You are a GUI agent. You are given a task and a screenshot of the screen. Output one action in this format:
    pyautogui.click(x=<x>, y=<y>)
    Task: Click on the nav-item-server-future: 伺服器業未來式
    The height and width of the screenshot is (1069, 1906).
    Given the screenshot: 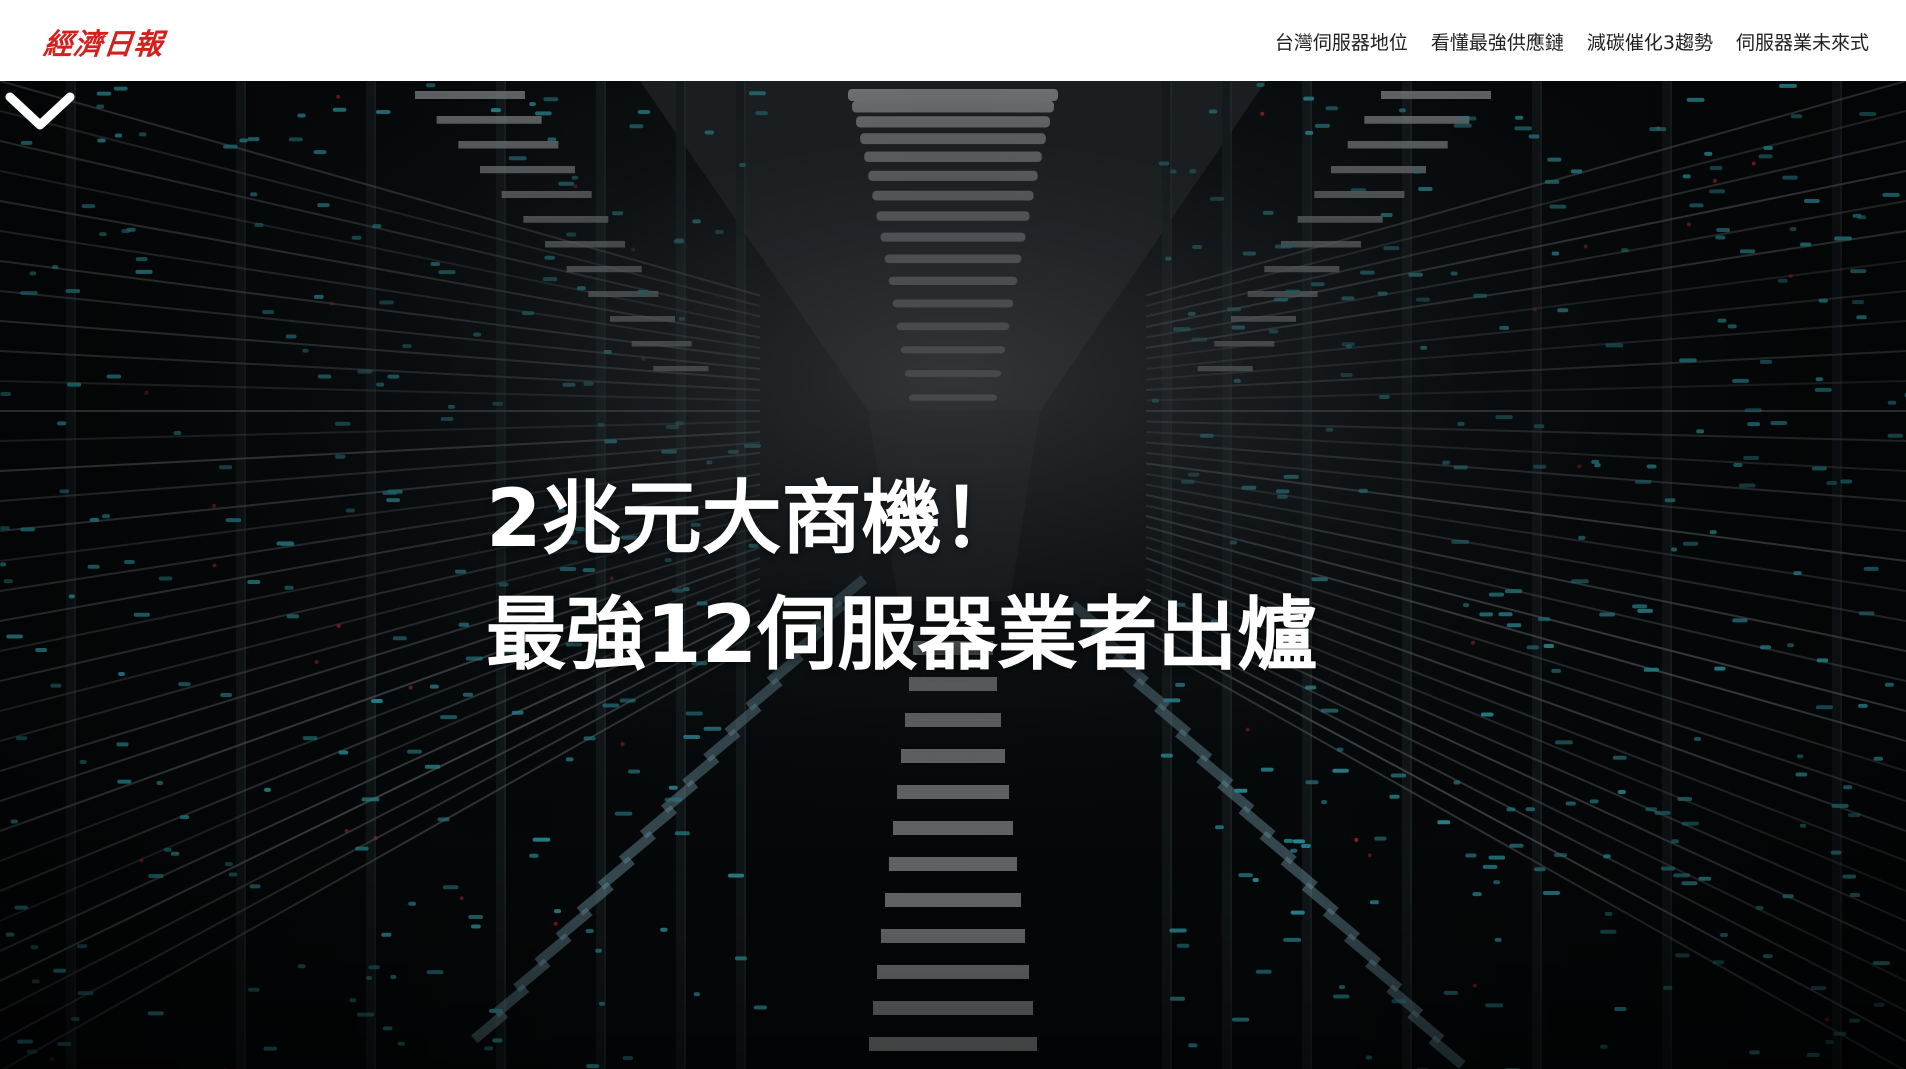 What is the action you would take?
    pyautogui.click(x=1802, y=43)
    